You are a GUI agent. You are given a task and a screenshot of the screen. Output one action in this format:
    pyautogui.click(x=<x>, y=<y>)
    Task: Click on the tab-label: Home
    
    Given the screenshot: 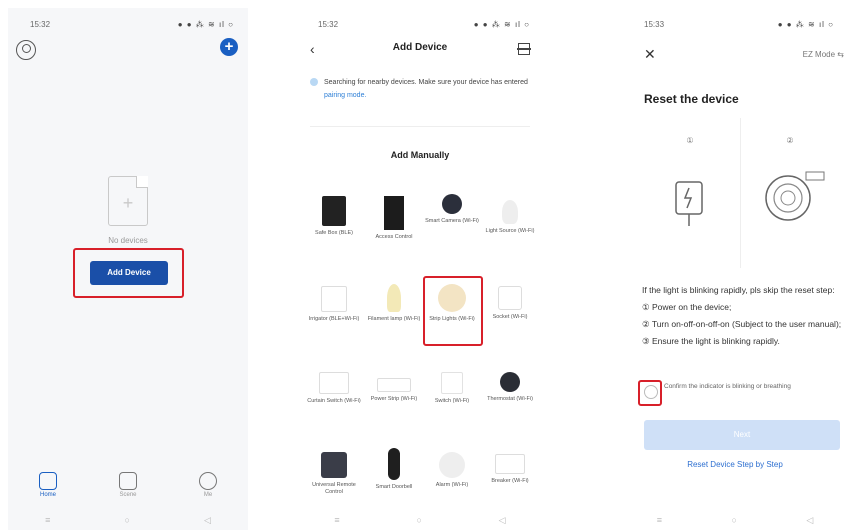 What is the action you would take?
    pyautogui.click(x=47, y=495)
    